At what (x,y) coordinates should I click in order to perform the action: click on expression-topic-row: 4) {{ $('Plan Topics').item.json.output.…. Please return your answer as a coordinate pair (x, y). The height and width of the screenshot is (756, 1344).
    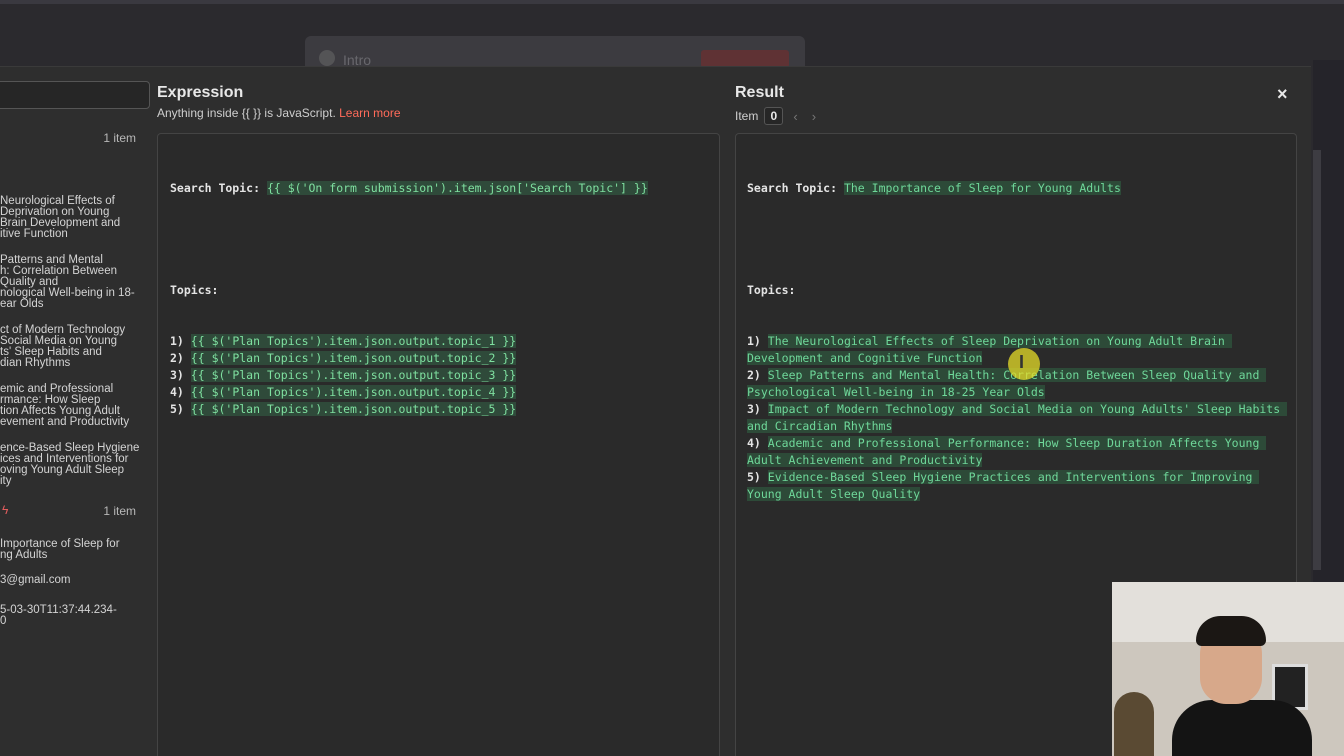
    Looking at the image, I should click on (438, 392).